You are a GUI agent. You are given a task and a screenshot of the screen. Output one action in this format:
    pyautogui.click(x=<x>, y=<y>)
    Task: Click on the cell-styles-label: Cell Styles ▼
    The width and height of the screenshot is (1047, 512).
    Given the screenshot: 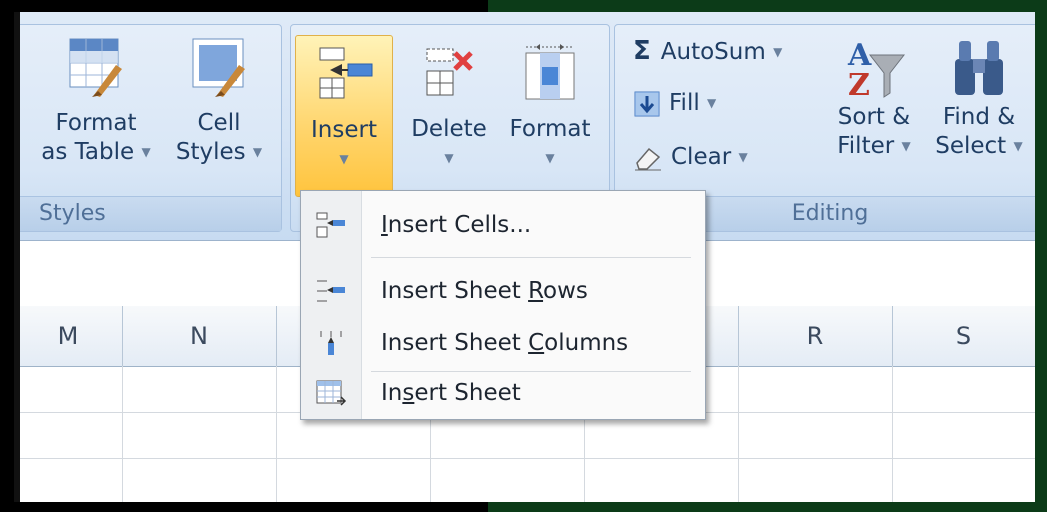 What is the action you would take?
    pyautogui.click(x=219, y=137)
    